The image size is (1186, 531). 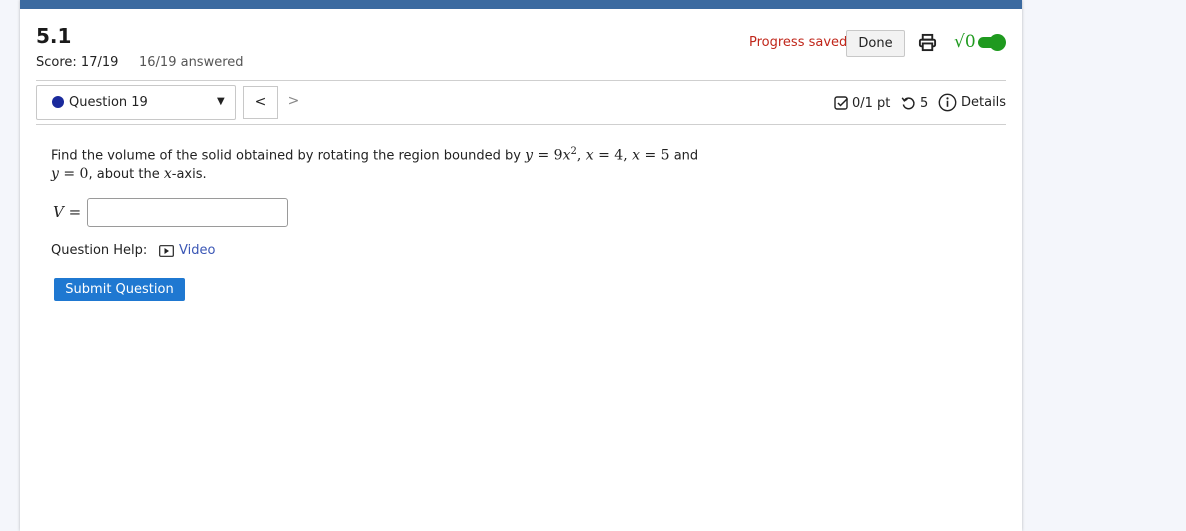 I want to click on previous-question-button: <, so click(x=260, y=102).